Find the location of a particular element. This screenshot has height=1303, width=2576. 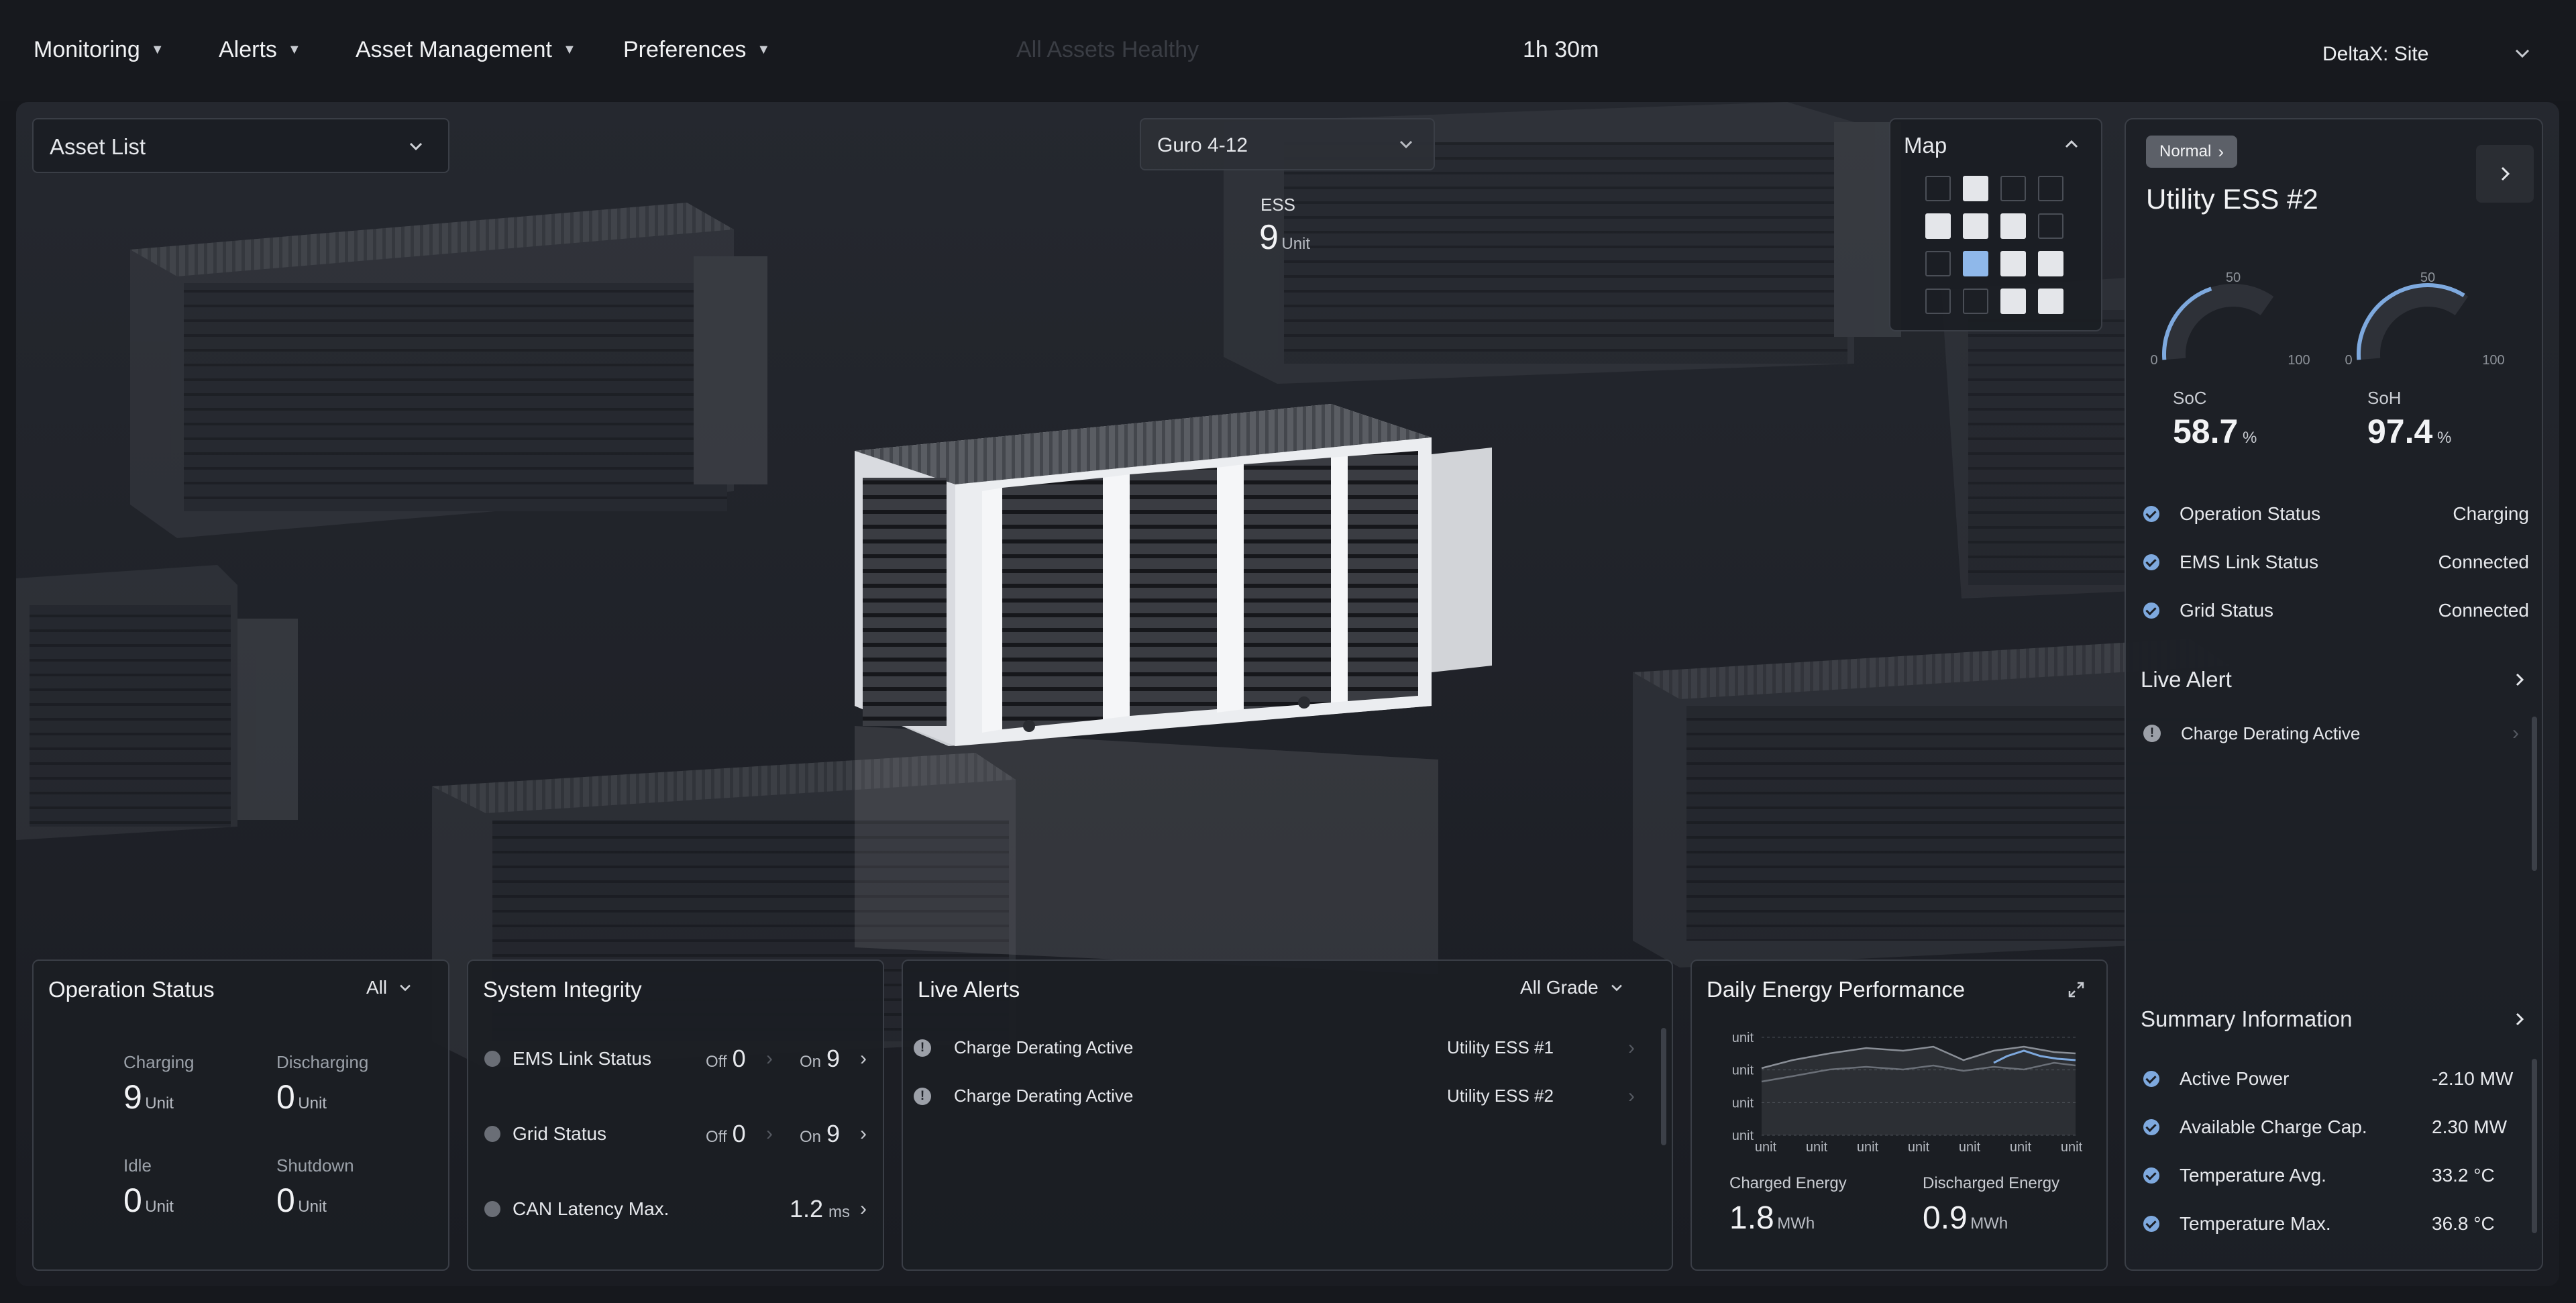

summary-title: Summary Information is located at coordinates (2247, 1018).